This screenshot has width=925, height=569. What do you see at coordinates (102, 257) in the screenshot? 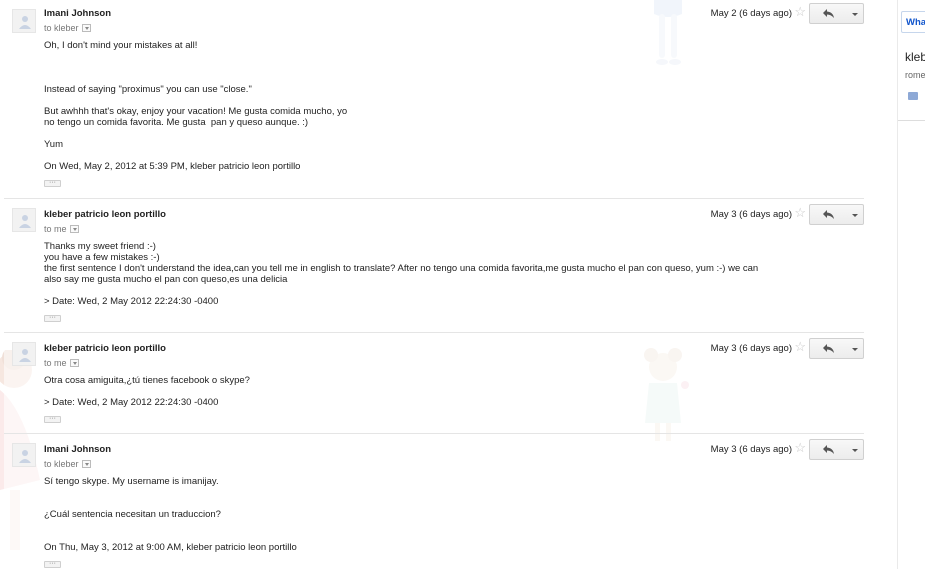
I see `message-body-line: you have a few mistakes :-)` at bounding box center [102, 257].